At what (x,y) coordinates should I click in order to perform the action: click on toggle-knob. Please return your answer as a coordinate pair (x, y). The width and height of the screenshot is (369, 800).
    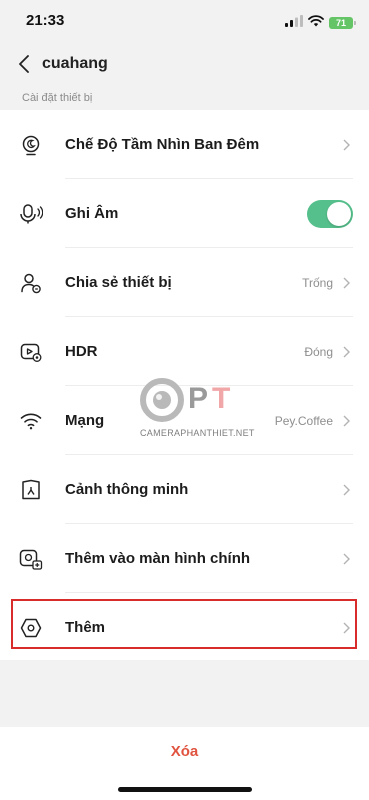
    Looking at the image, I should click on (339, 213).